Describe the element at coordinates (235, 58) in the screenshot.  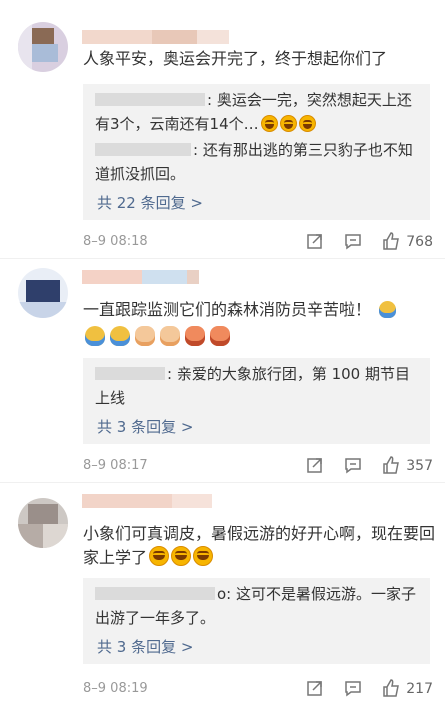
I see `comment-text: 人象平安，奥运会开完了，终于想起你们了` at that location.